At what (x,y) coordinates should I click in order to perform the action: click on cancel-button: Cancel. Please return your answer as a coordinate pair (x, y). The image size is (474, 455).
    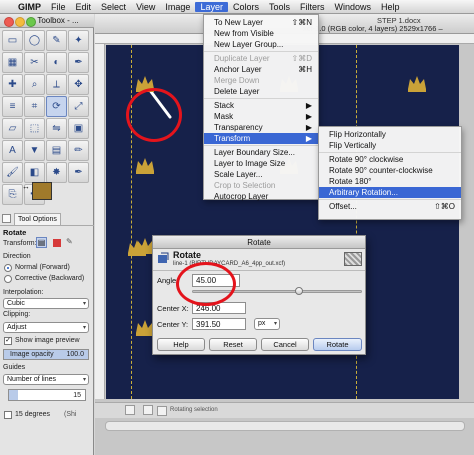
    Looking at the image, I should click on (285, 344).